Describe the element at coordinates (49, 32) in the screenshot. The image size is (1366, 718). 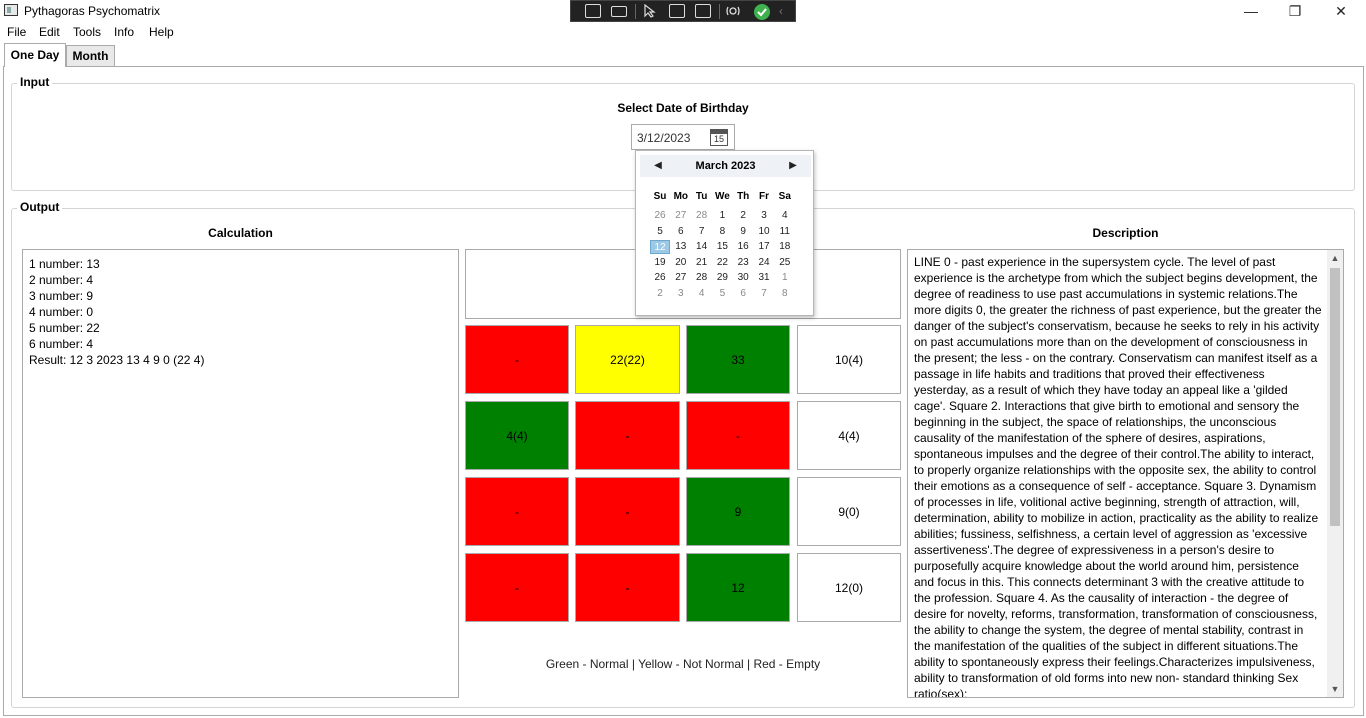
I see `menu-edit: Edit` at that location.